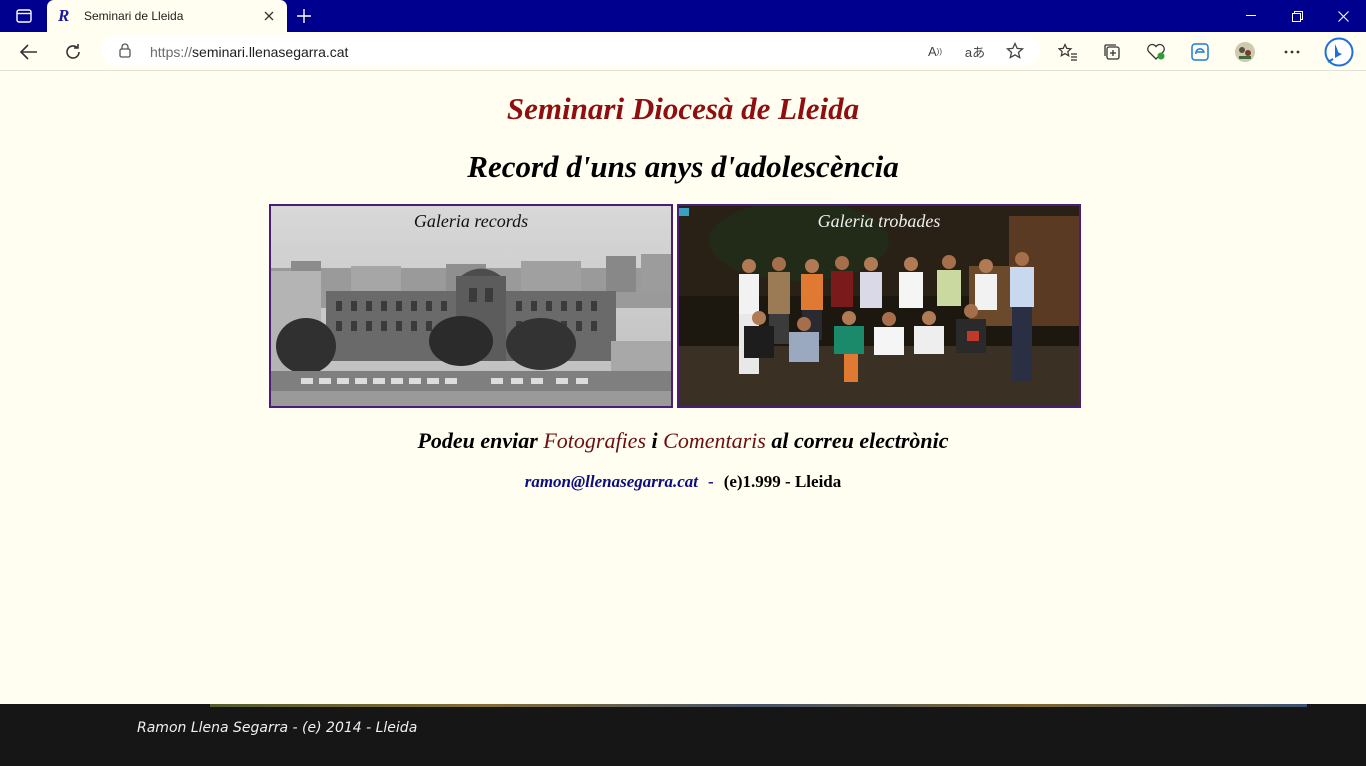 This screenshot has width=1366, height=766. What do you see at coordinates (29, 52) in the screenshot?
I see `back-button` at bounding box center [29, 52].